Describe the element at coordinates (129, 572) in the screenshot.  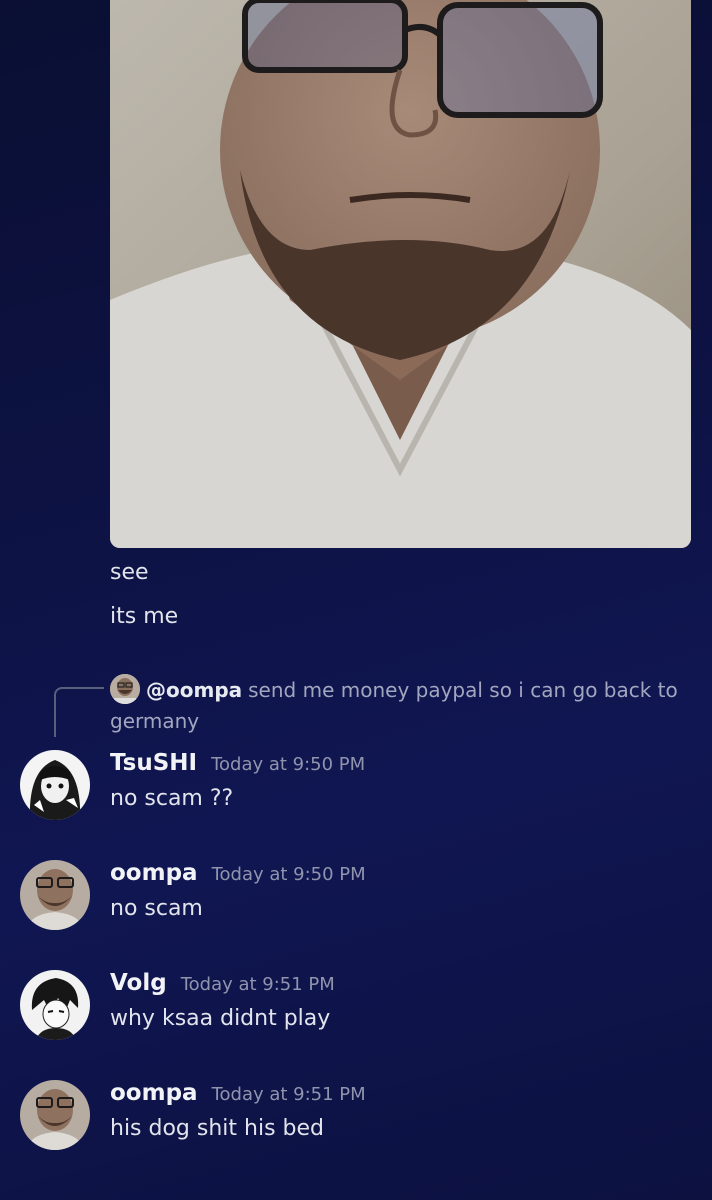
I see `message-text: see` at that location.